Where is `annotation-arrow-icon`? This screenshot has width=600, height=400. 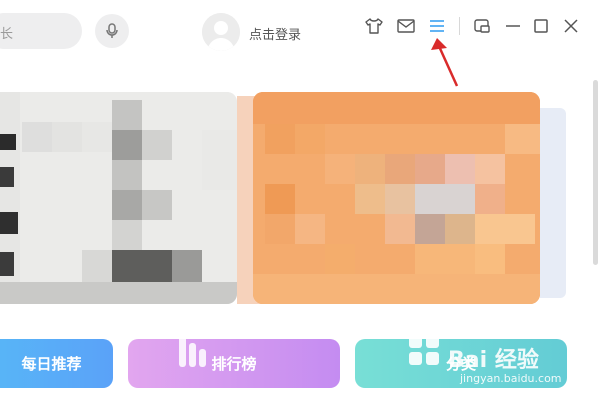 annotation-arrow-icon is located at coordinates (445, 62).